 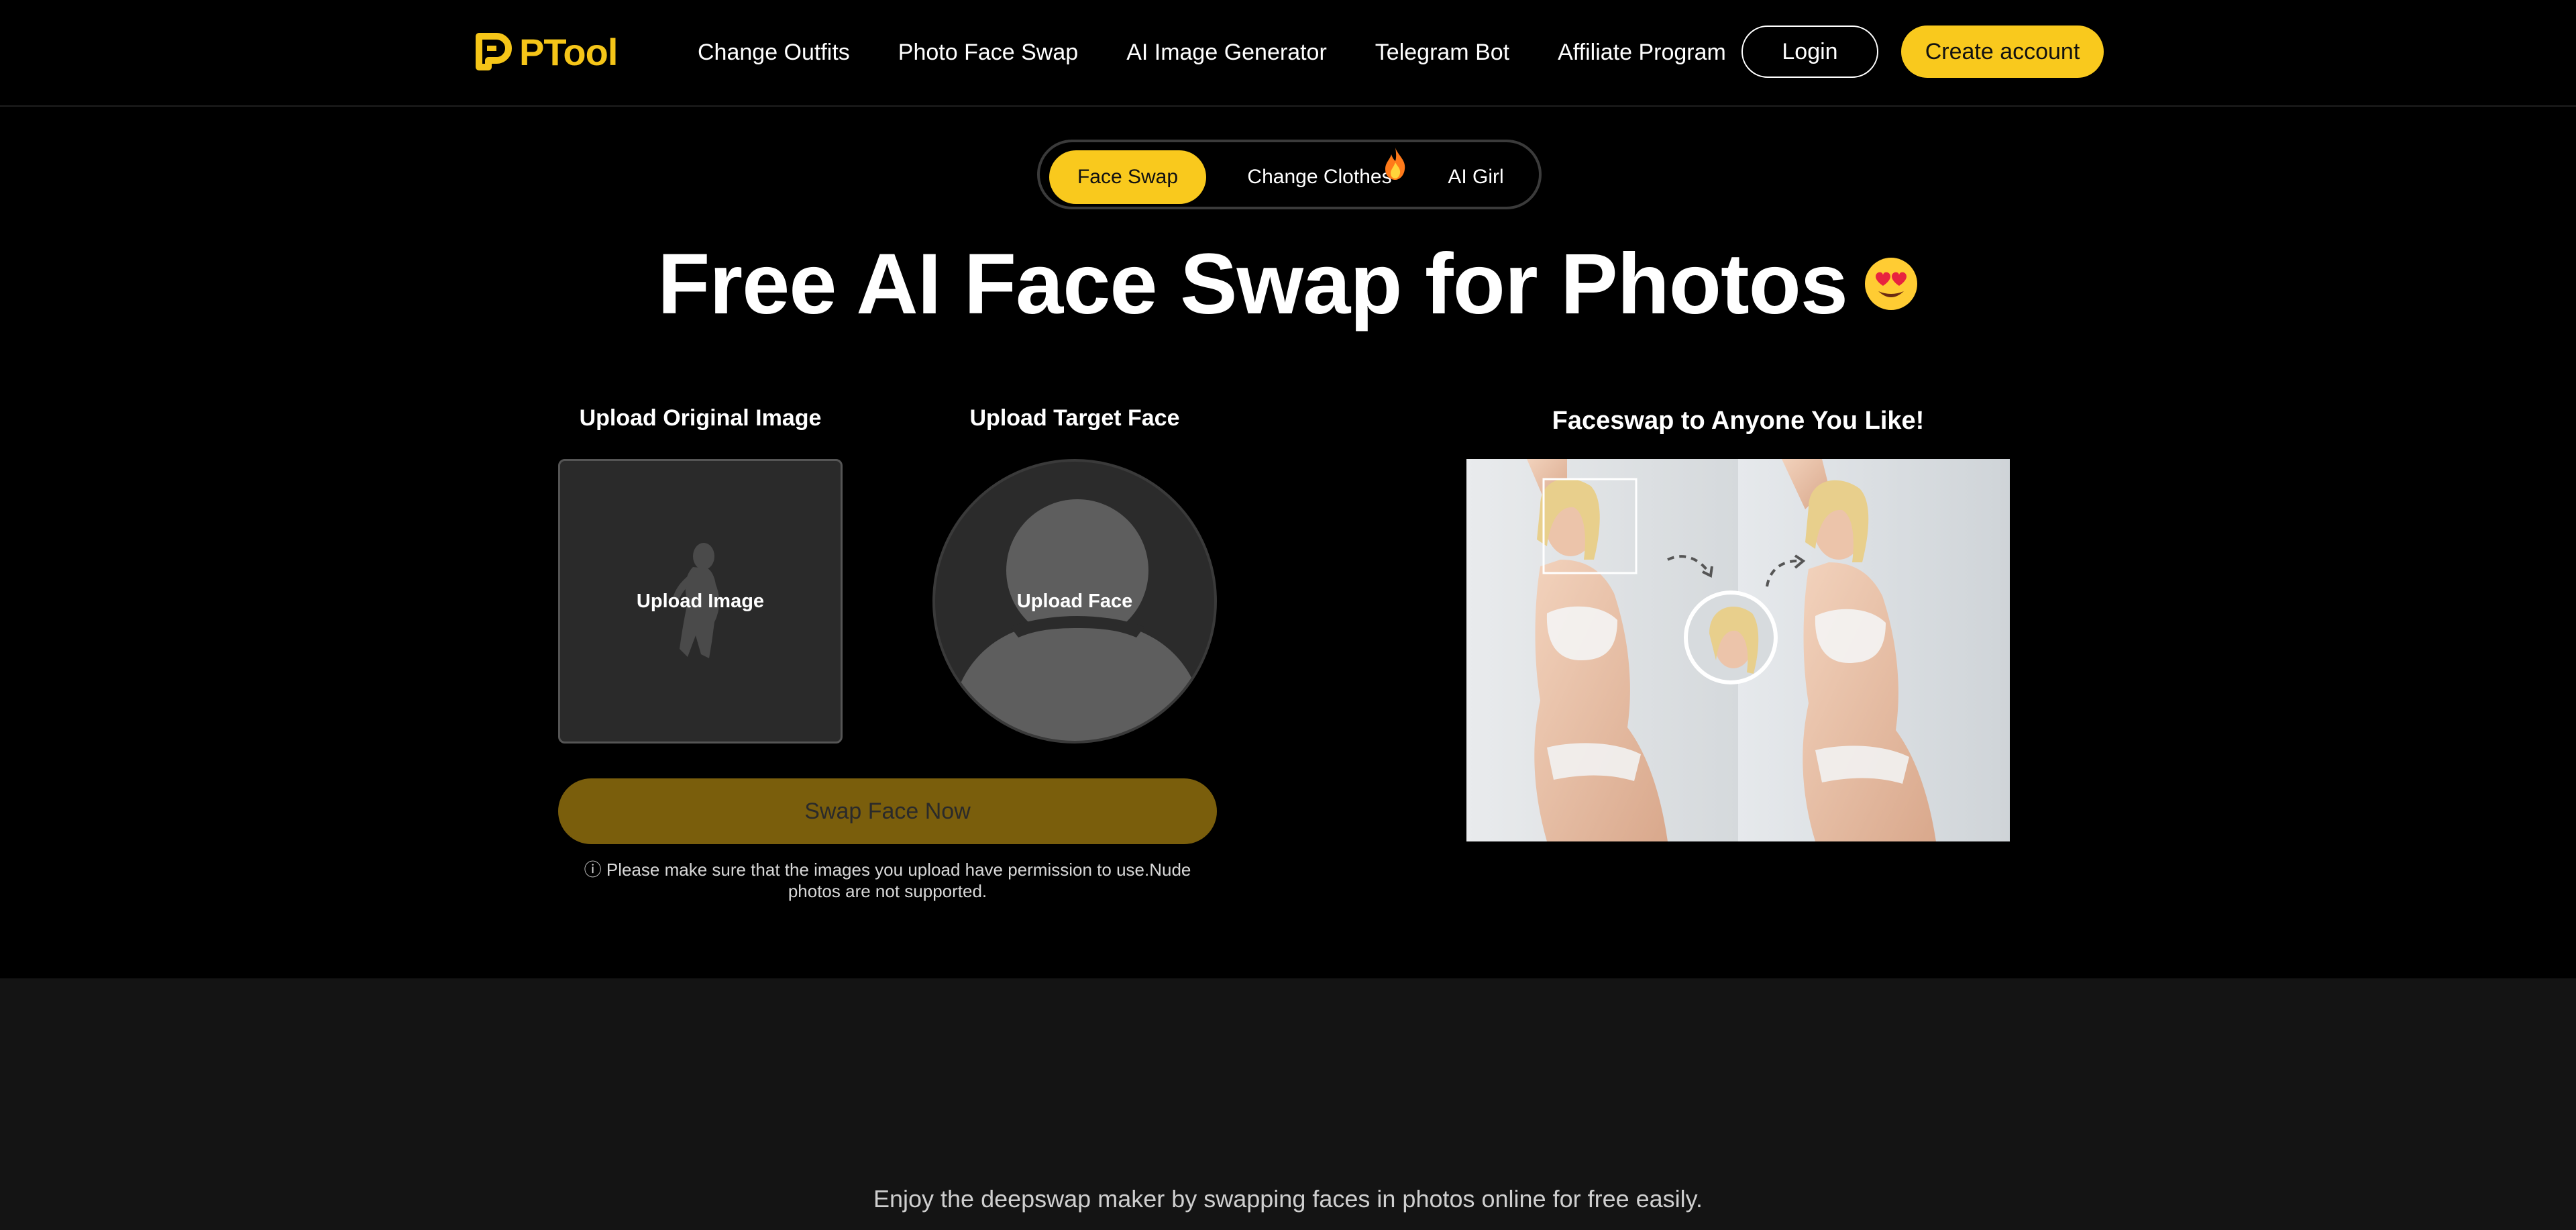 I want to click on upload-face-dropzone: Upload Face, so click(x=1074, y=601).